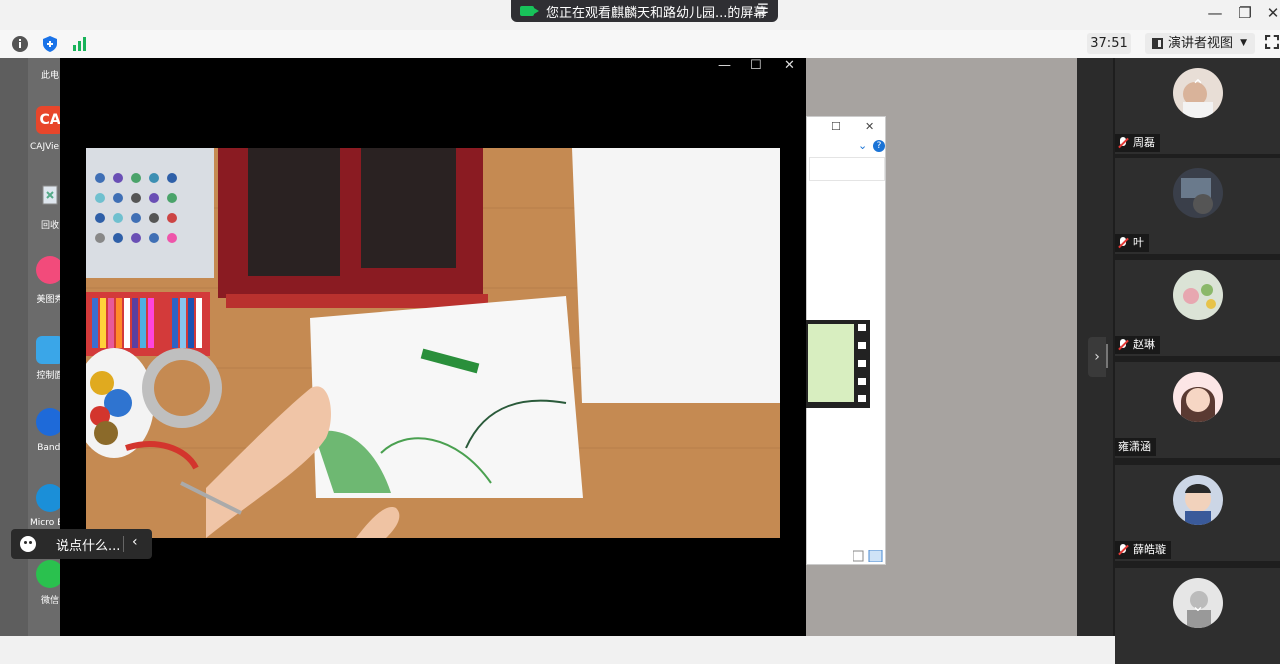  What do you see at coordinates (1272, 42) in the screenshot?
I see `fullscreen-icon` at bounding box center [1272, 42].